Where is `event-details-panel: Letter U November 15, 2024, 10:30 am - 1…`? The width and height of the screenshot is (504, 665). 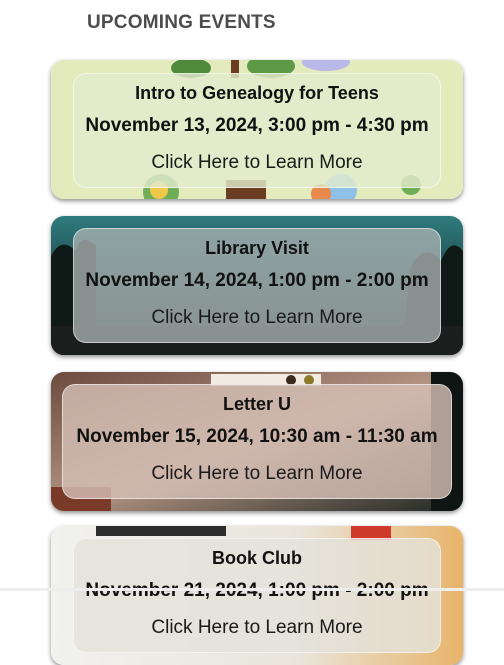
event-details-panel: Letter U November 15, 2024, 10:30 am - 1… is located at coordinates (257, 441).